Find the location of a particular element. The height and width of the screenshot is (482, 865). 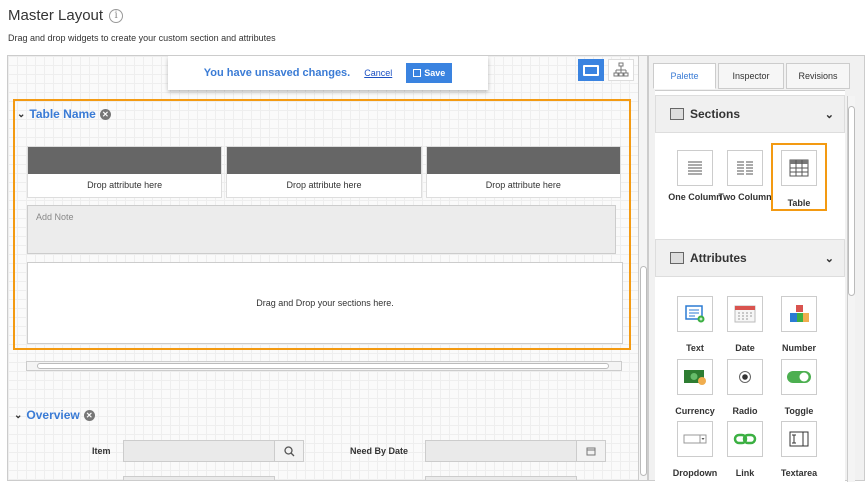

calendar-button is located at coordinates (591, 451).